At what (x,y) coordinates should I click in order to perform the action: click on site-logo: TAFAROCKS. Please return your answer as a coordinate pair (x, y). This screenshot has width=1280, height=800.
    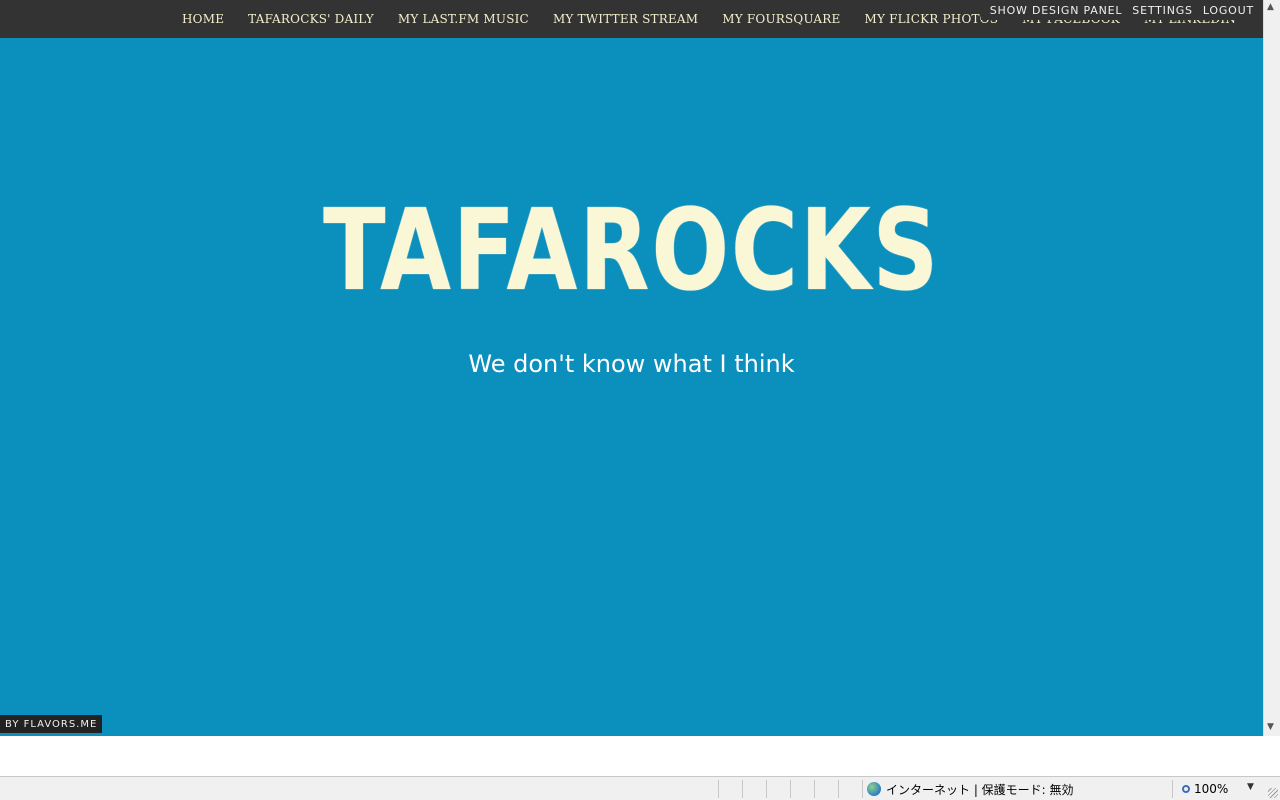
    Looking at the image, I should click on (630, 250).